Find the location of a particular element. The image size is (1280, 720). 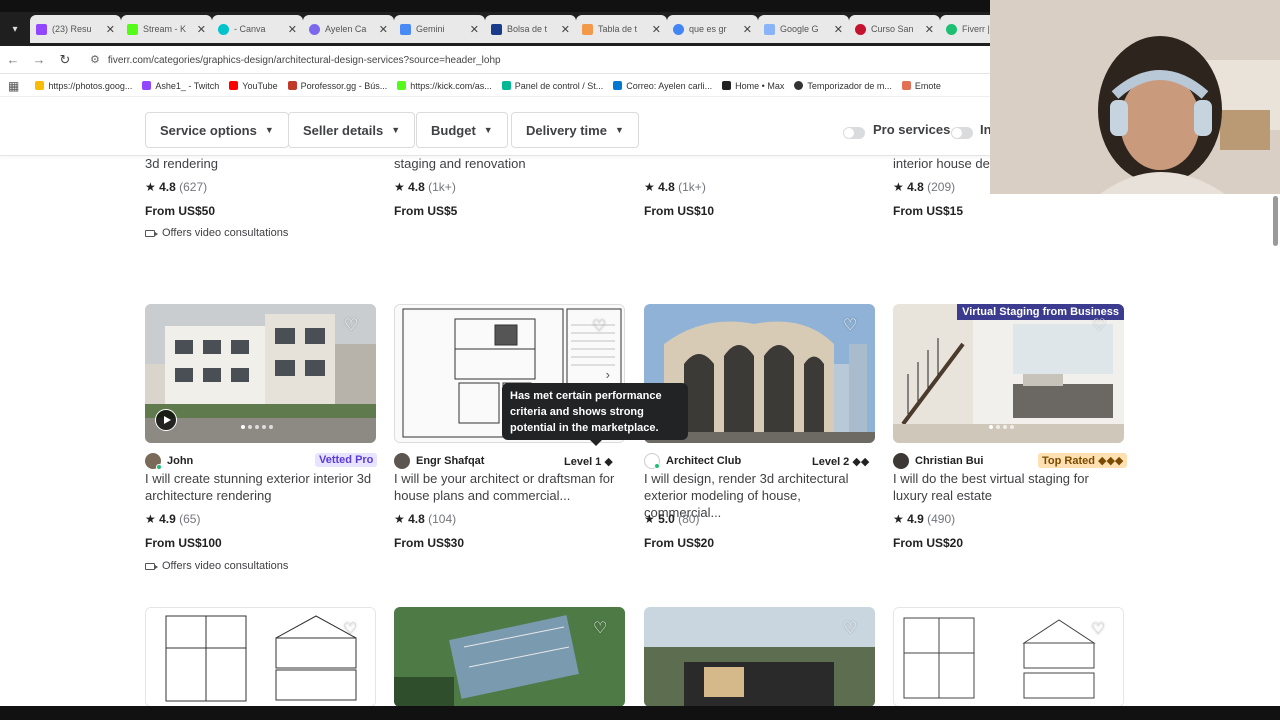

bookmark: Ashe1_ - Twitch is located at coordinates (180, 86).